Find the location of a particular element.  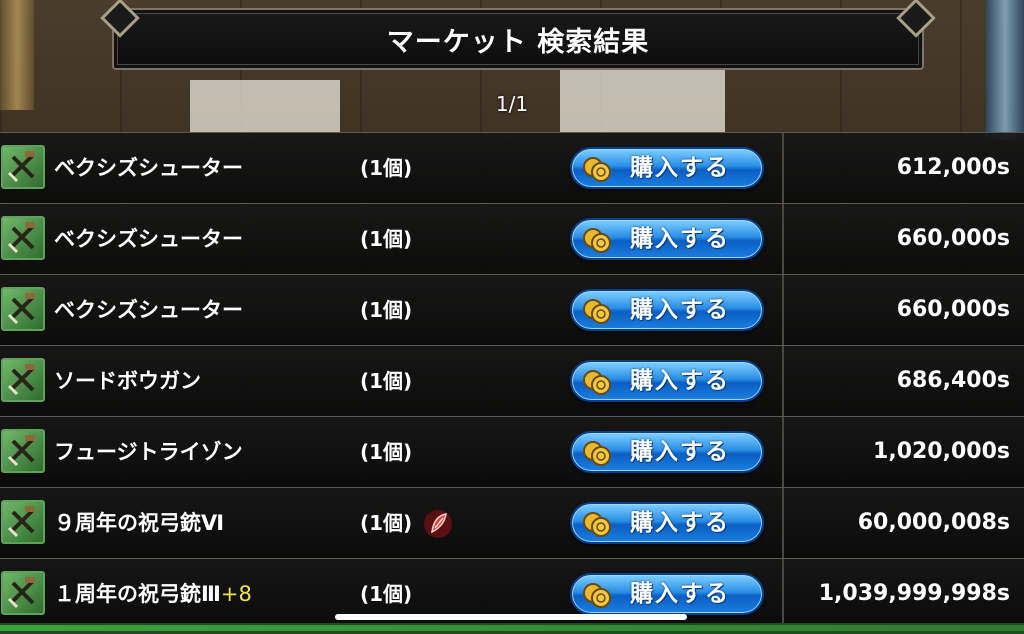

enhance-level: +8 is located at coordinates (236, 594).